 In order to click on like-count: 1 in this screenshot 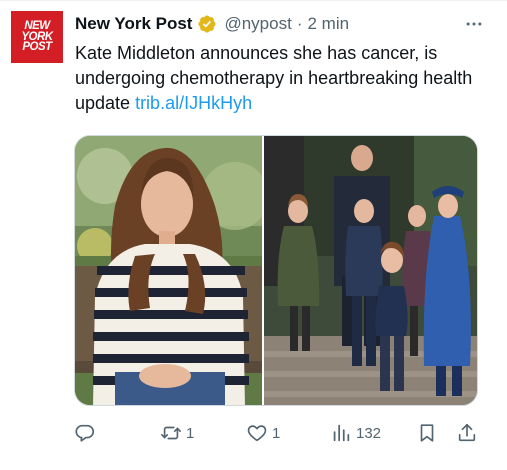, I will do `click(276, 433)`.